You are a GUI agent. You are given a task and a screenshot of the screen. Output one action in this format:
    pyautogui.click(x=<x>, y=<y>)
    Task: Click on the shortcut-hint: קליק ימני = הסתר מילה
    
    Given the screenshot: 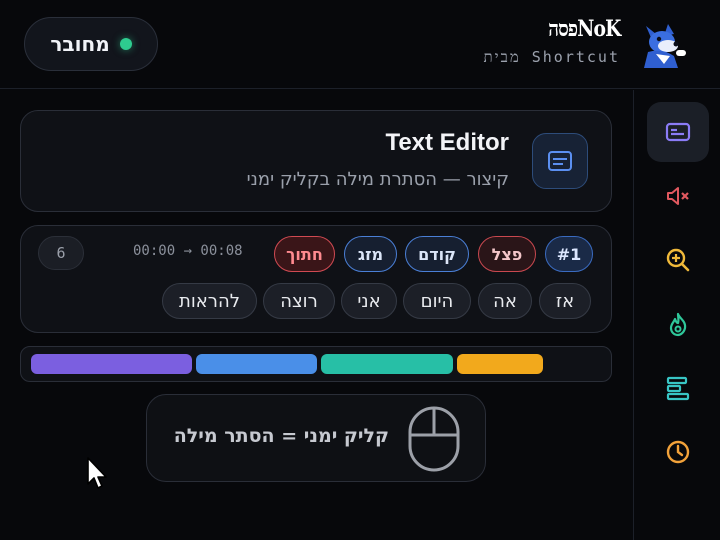 What is the action you would take?
    pyautogui.click(x=316, y=438)
    